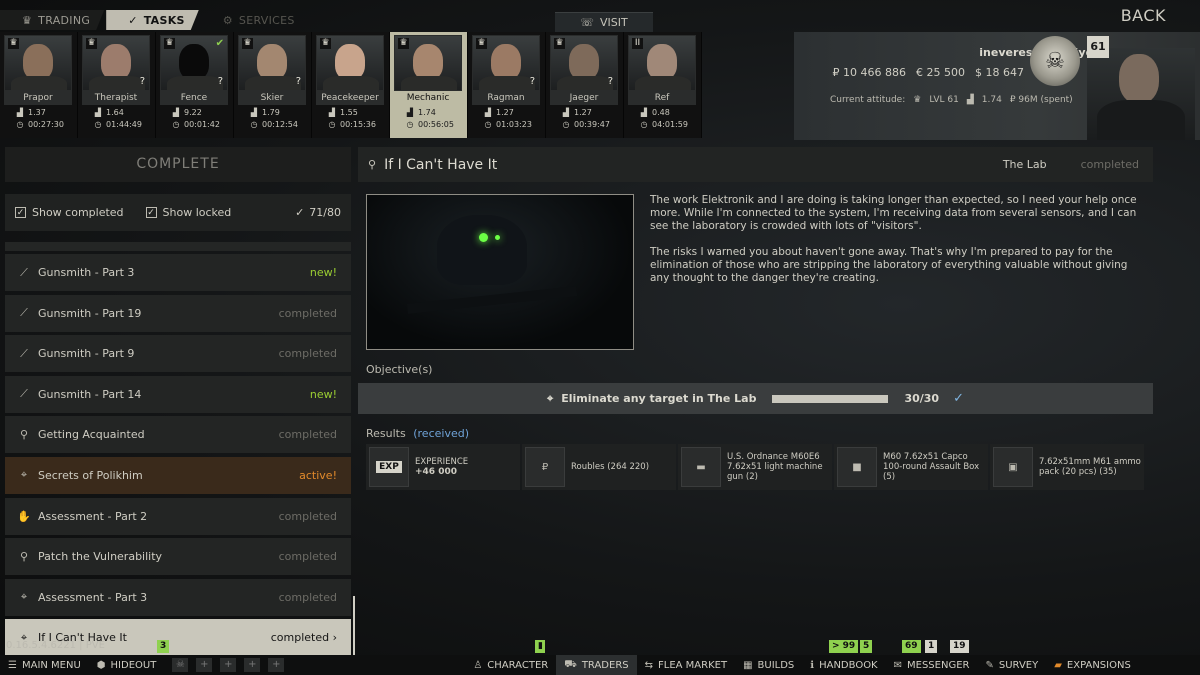 This screenshot has width=1200, height=675. I want to click on quest-title: If I Can't Have It, so click(441, 164).